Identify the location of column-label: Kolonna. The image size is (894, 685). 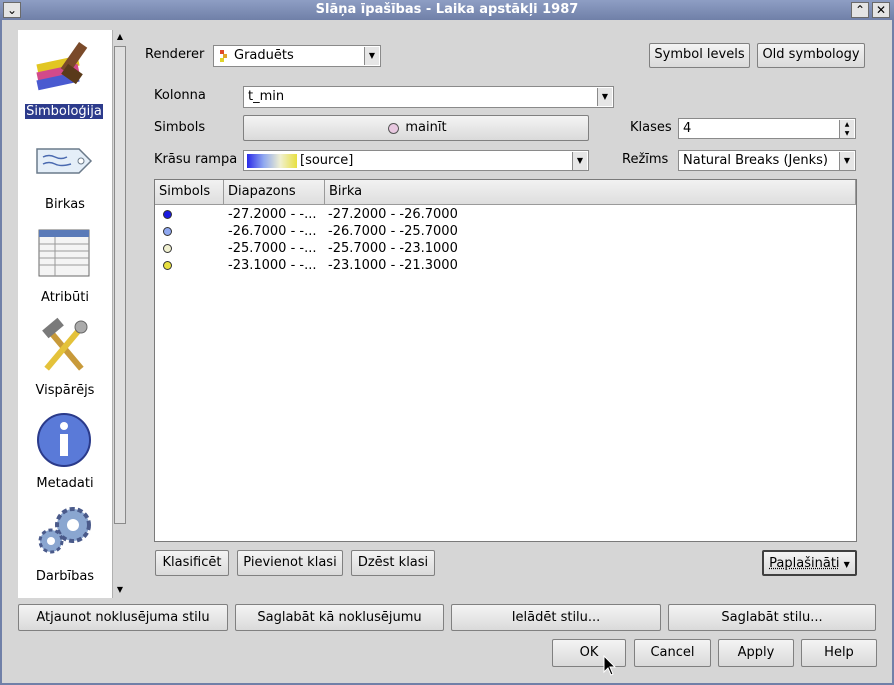
(180, 95).